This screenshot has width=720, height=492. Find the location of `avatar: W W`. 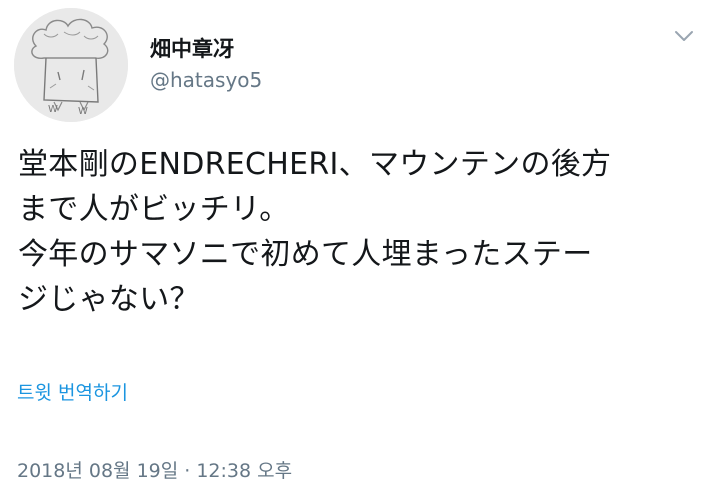

avatar: W W is located at coordinates (71, 65).